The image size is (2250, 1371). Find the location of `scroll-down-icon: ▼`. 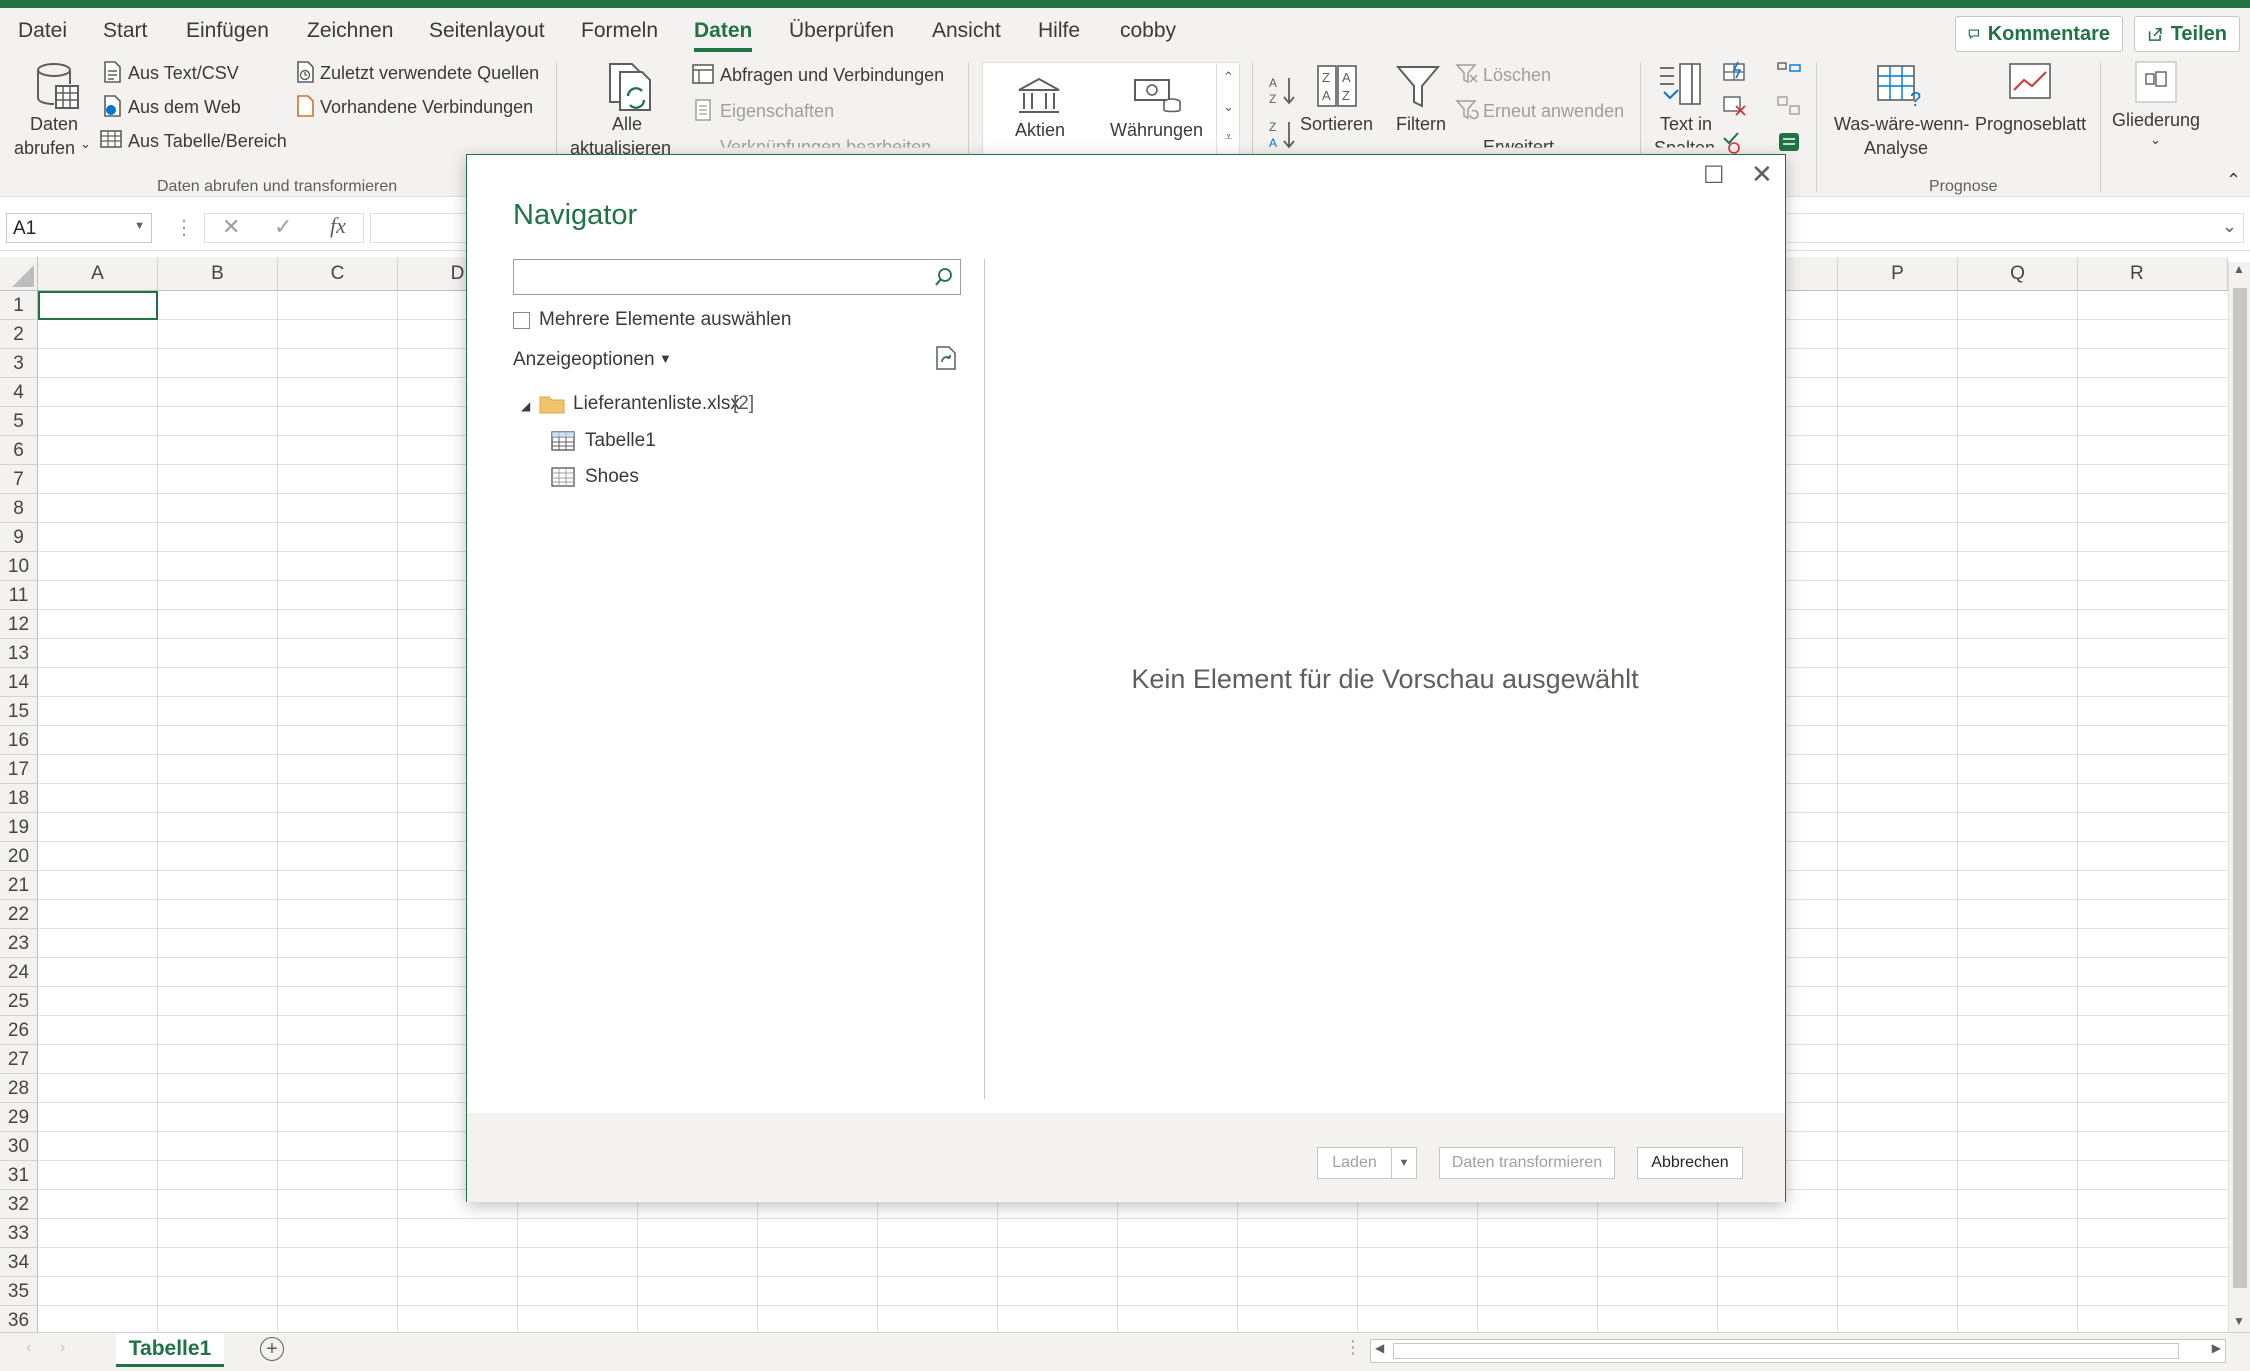

scroll-down-icon: ▼ is located at coordinates (2239, 1321).